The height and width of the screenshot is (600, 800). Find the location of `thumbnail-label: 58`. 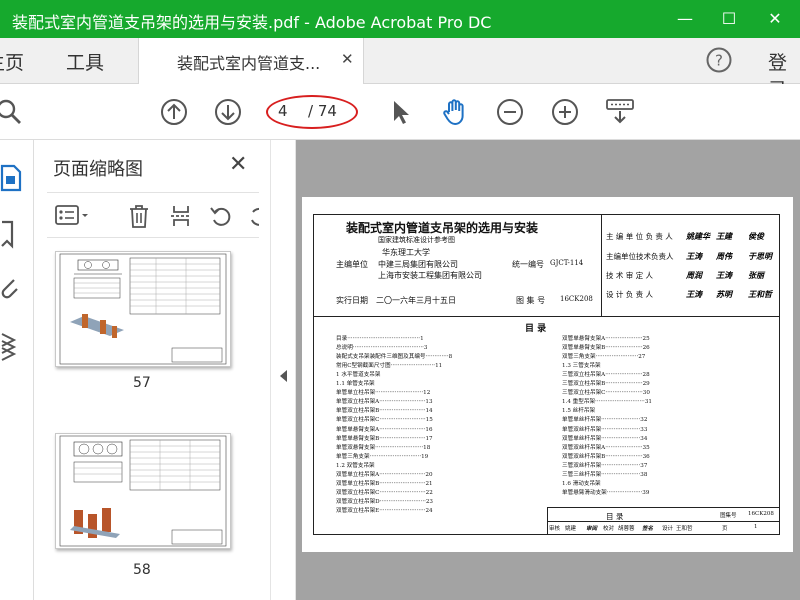

thumbnail-label: 58 is located at coordinates (142, 570).